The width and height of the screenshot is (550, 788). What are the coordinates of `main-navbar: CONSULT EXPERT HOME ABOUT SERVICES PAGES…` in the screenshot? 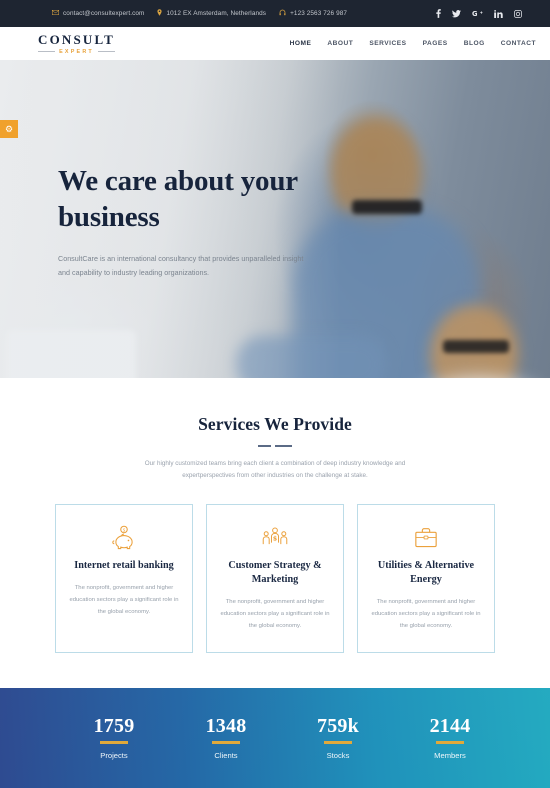 It's located at (275, 43).